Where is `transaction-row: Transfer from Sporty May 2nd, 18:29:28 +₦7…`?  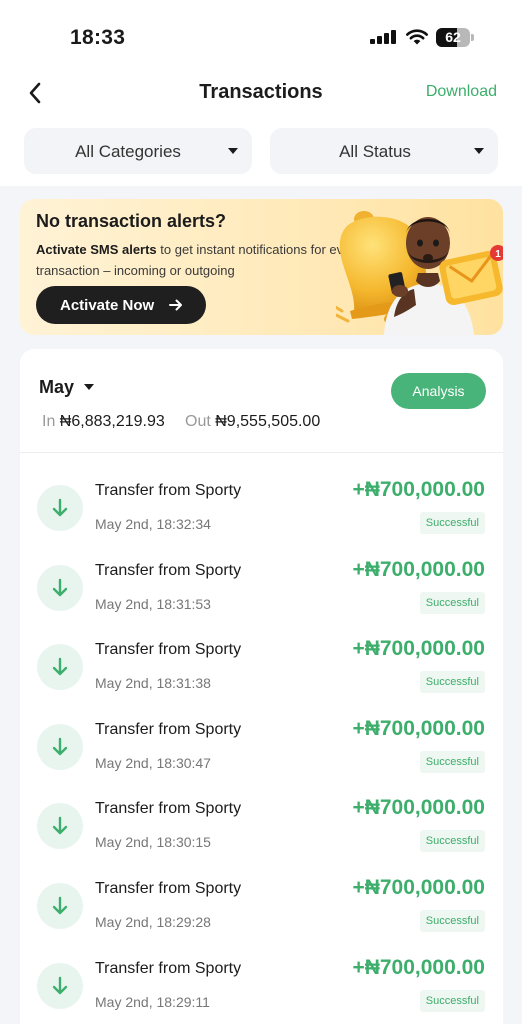
transaction-row: Transfer from Sporty May 2nd, 18:29:28 +₦7… is located at coordinates (261, 915).